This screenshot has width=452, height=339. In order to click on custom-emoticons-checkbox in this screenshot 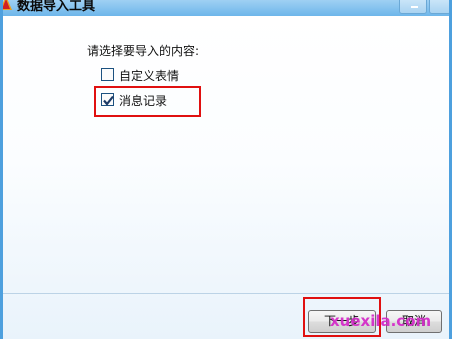, I will do `click(107, 74)`.